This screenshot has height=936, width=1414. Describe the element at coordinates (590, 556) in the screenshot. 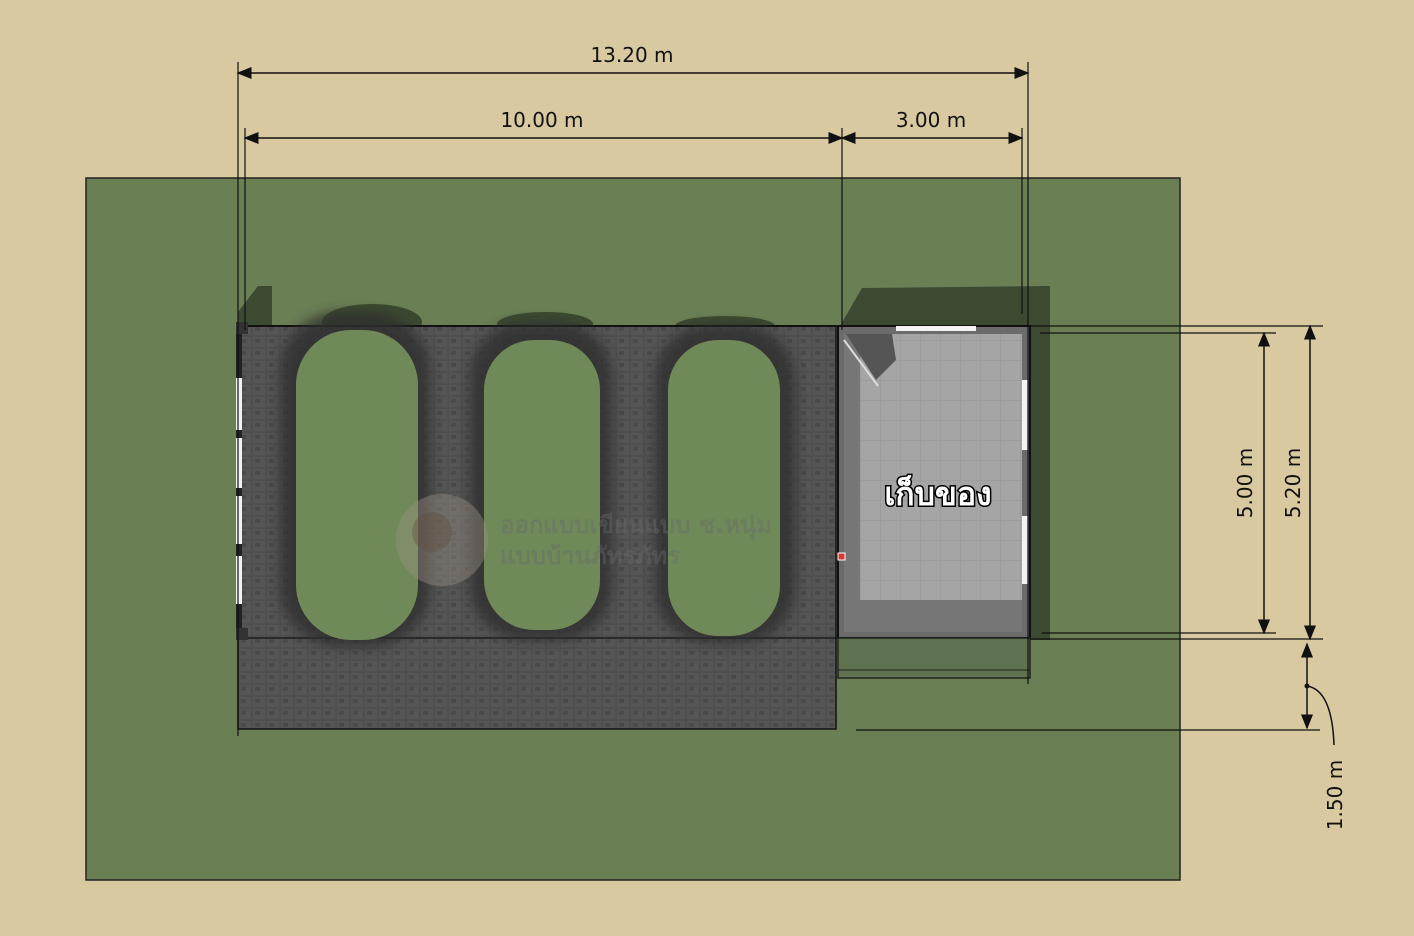

I see `watermark-line2: แบบบ้านภัทรภัทร` at that location.